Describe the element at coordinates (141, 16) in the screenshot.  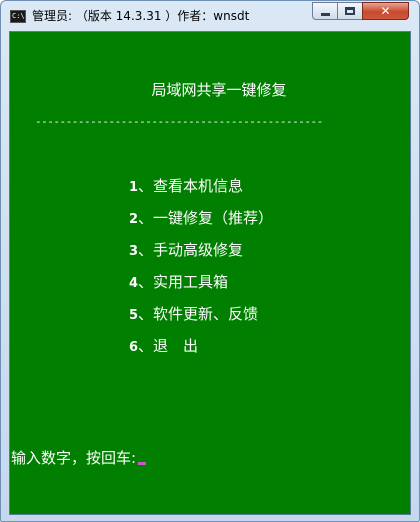
I see `window-title: 管理员: （版本 14.3.31 ）作者：wnsdt` at that location.